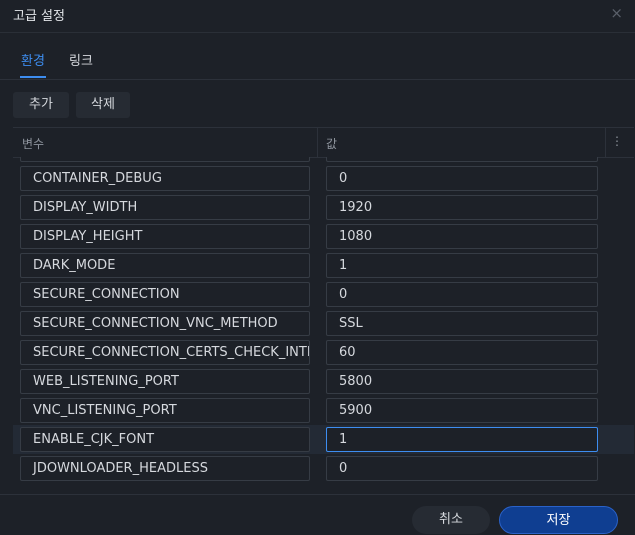  I want to click on variable-value-input: 1920, so click(462, 207).